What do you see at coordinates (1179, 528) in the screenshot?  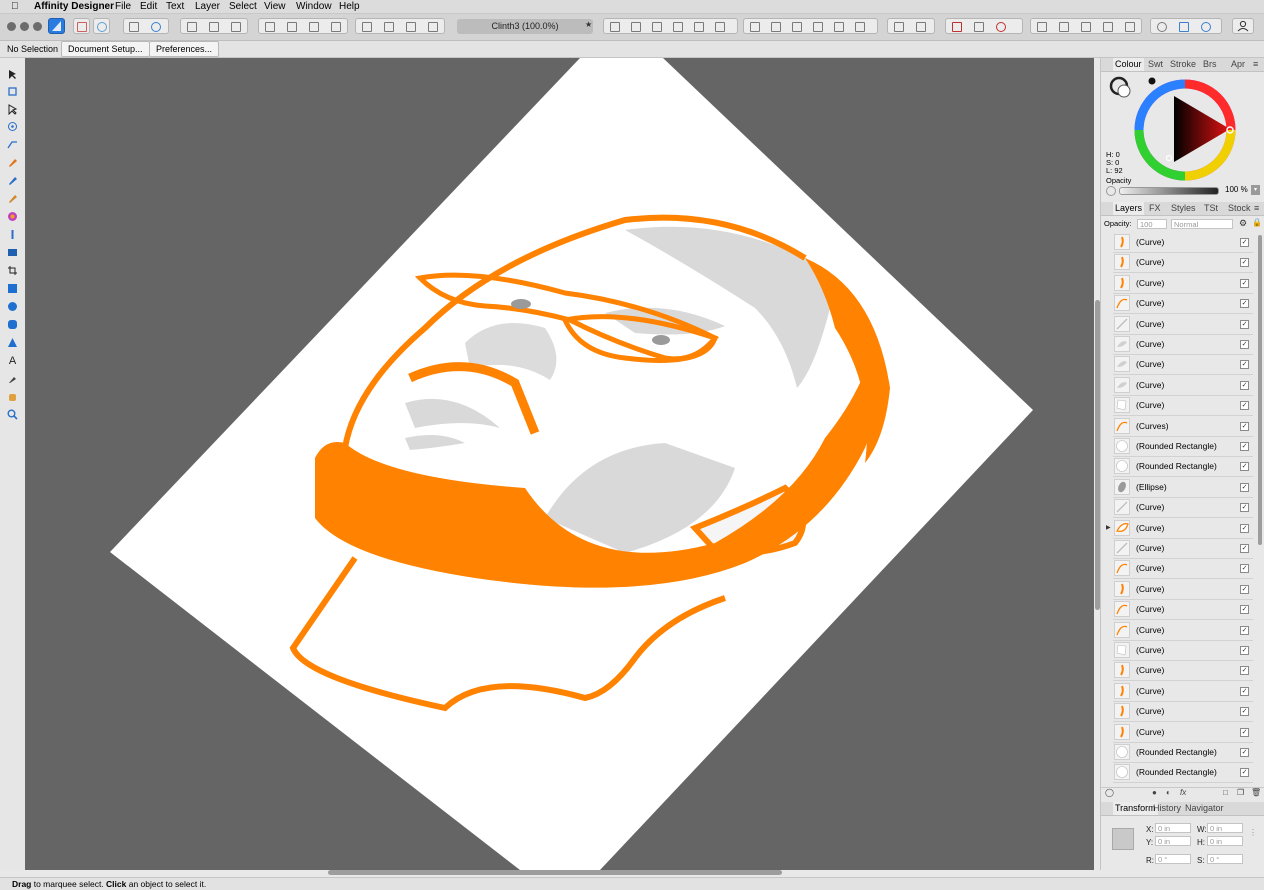 I see `layer-row: ▶ (Curve) ✓` at bounding box center [1179, 528].